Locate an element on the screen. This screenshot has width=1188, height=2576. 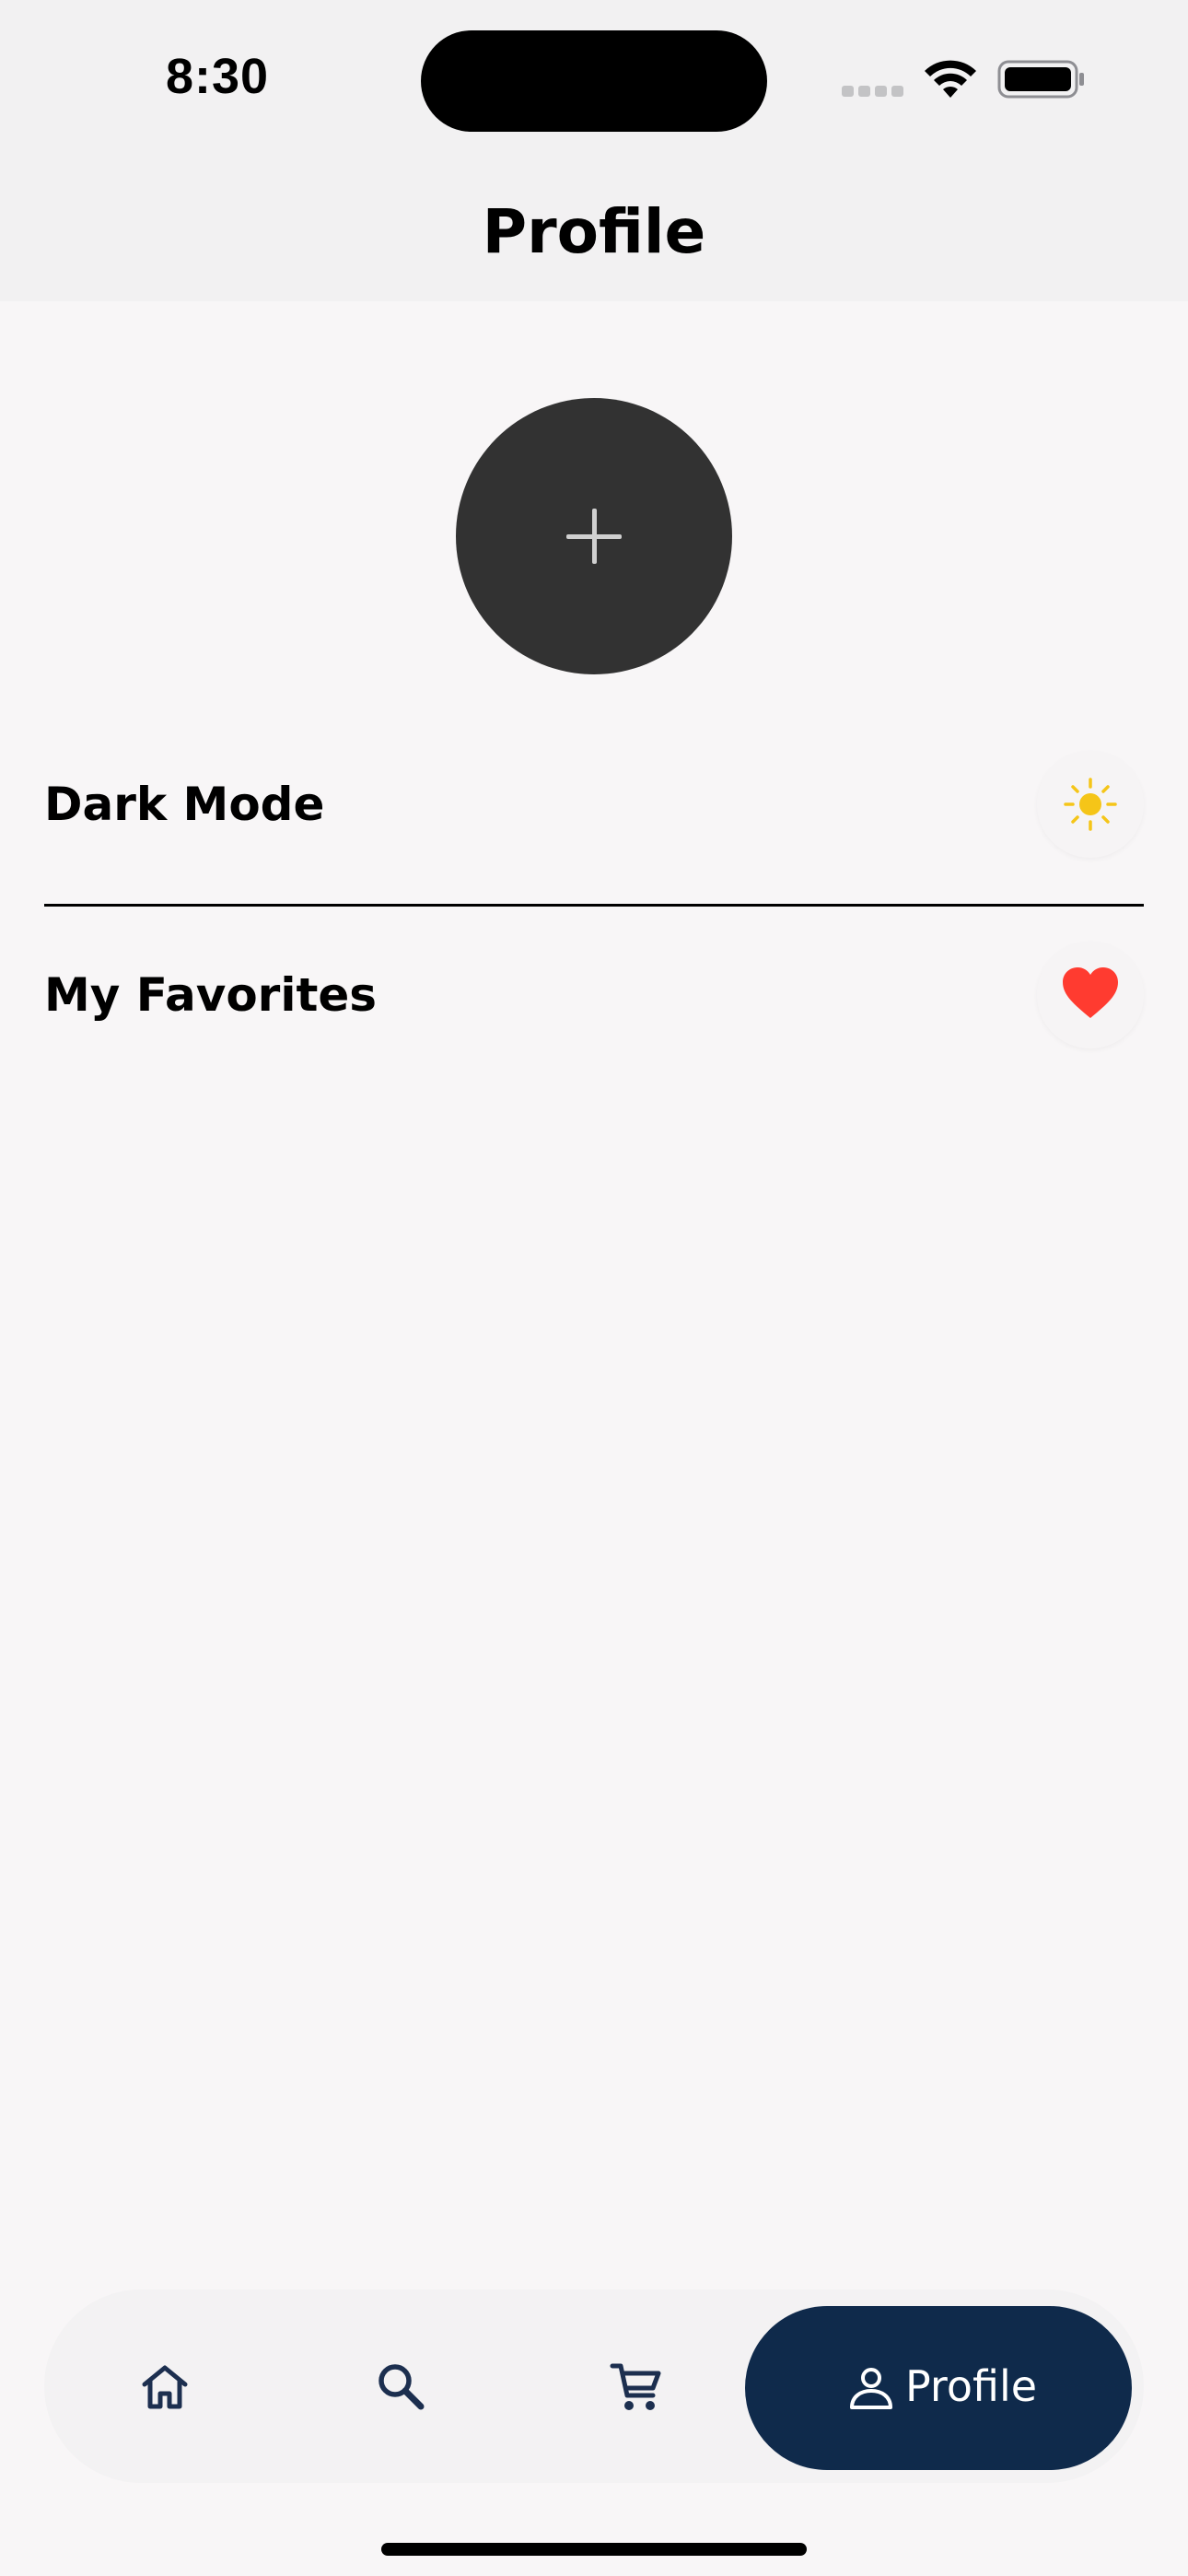
my-favorites-label: My Favorites is located at coordinates (211, 995).